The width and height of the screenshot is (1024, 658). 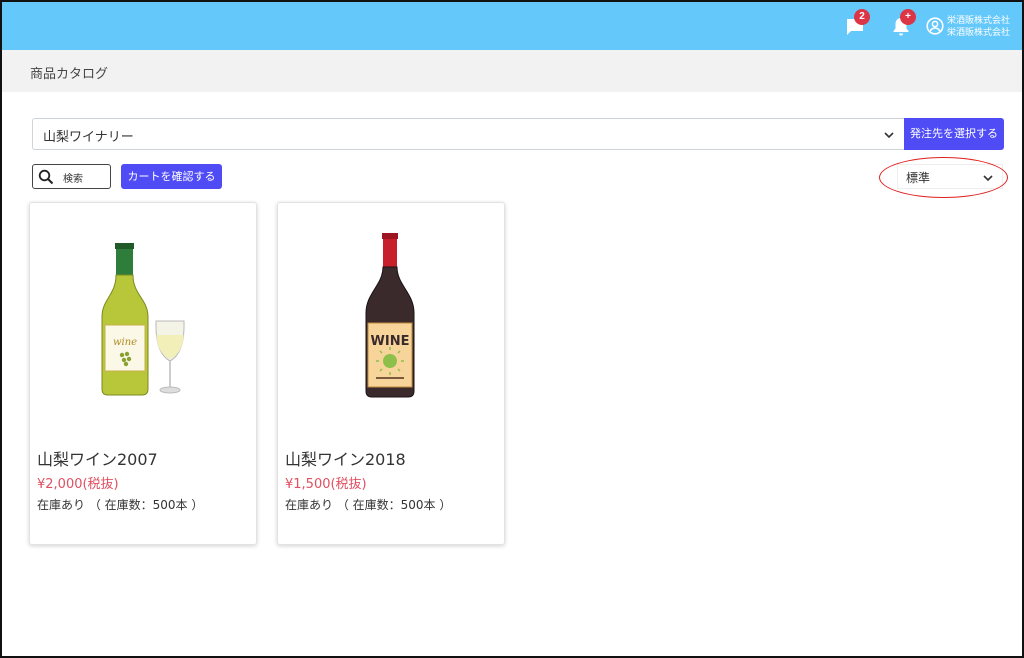 What do you see at coordinates (862, 17) in the screenshot?
I see `message-count-badge: 2` at bounding box center [862, 17].